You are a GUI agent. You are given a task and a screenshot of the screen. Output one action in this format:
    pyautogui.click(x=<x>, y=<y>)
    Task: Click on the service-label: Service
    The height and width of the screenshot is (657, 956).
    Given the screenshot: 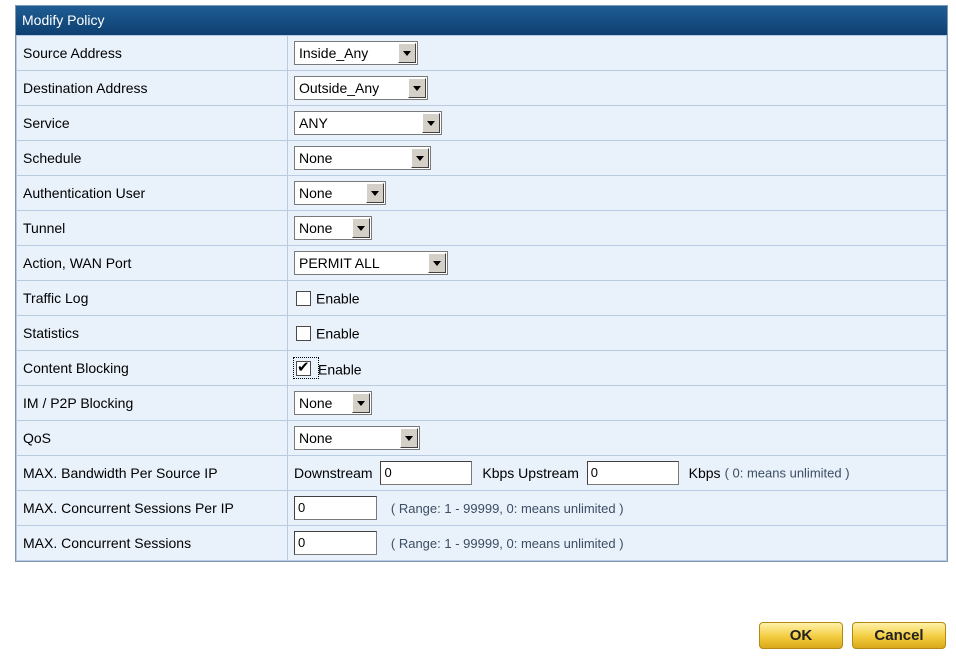 What is the action you would take?
    pyautogui.click(x=152, y=123)
    